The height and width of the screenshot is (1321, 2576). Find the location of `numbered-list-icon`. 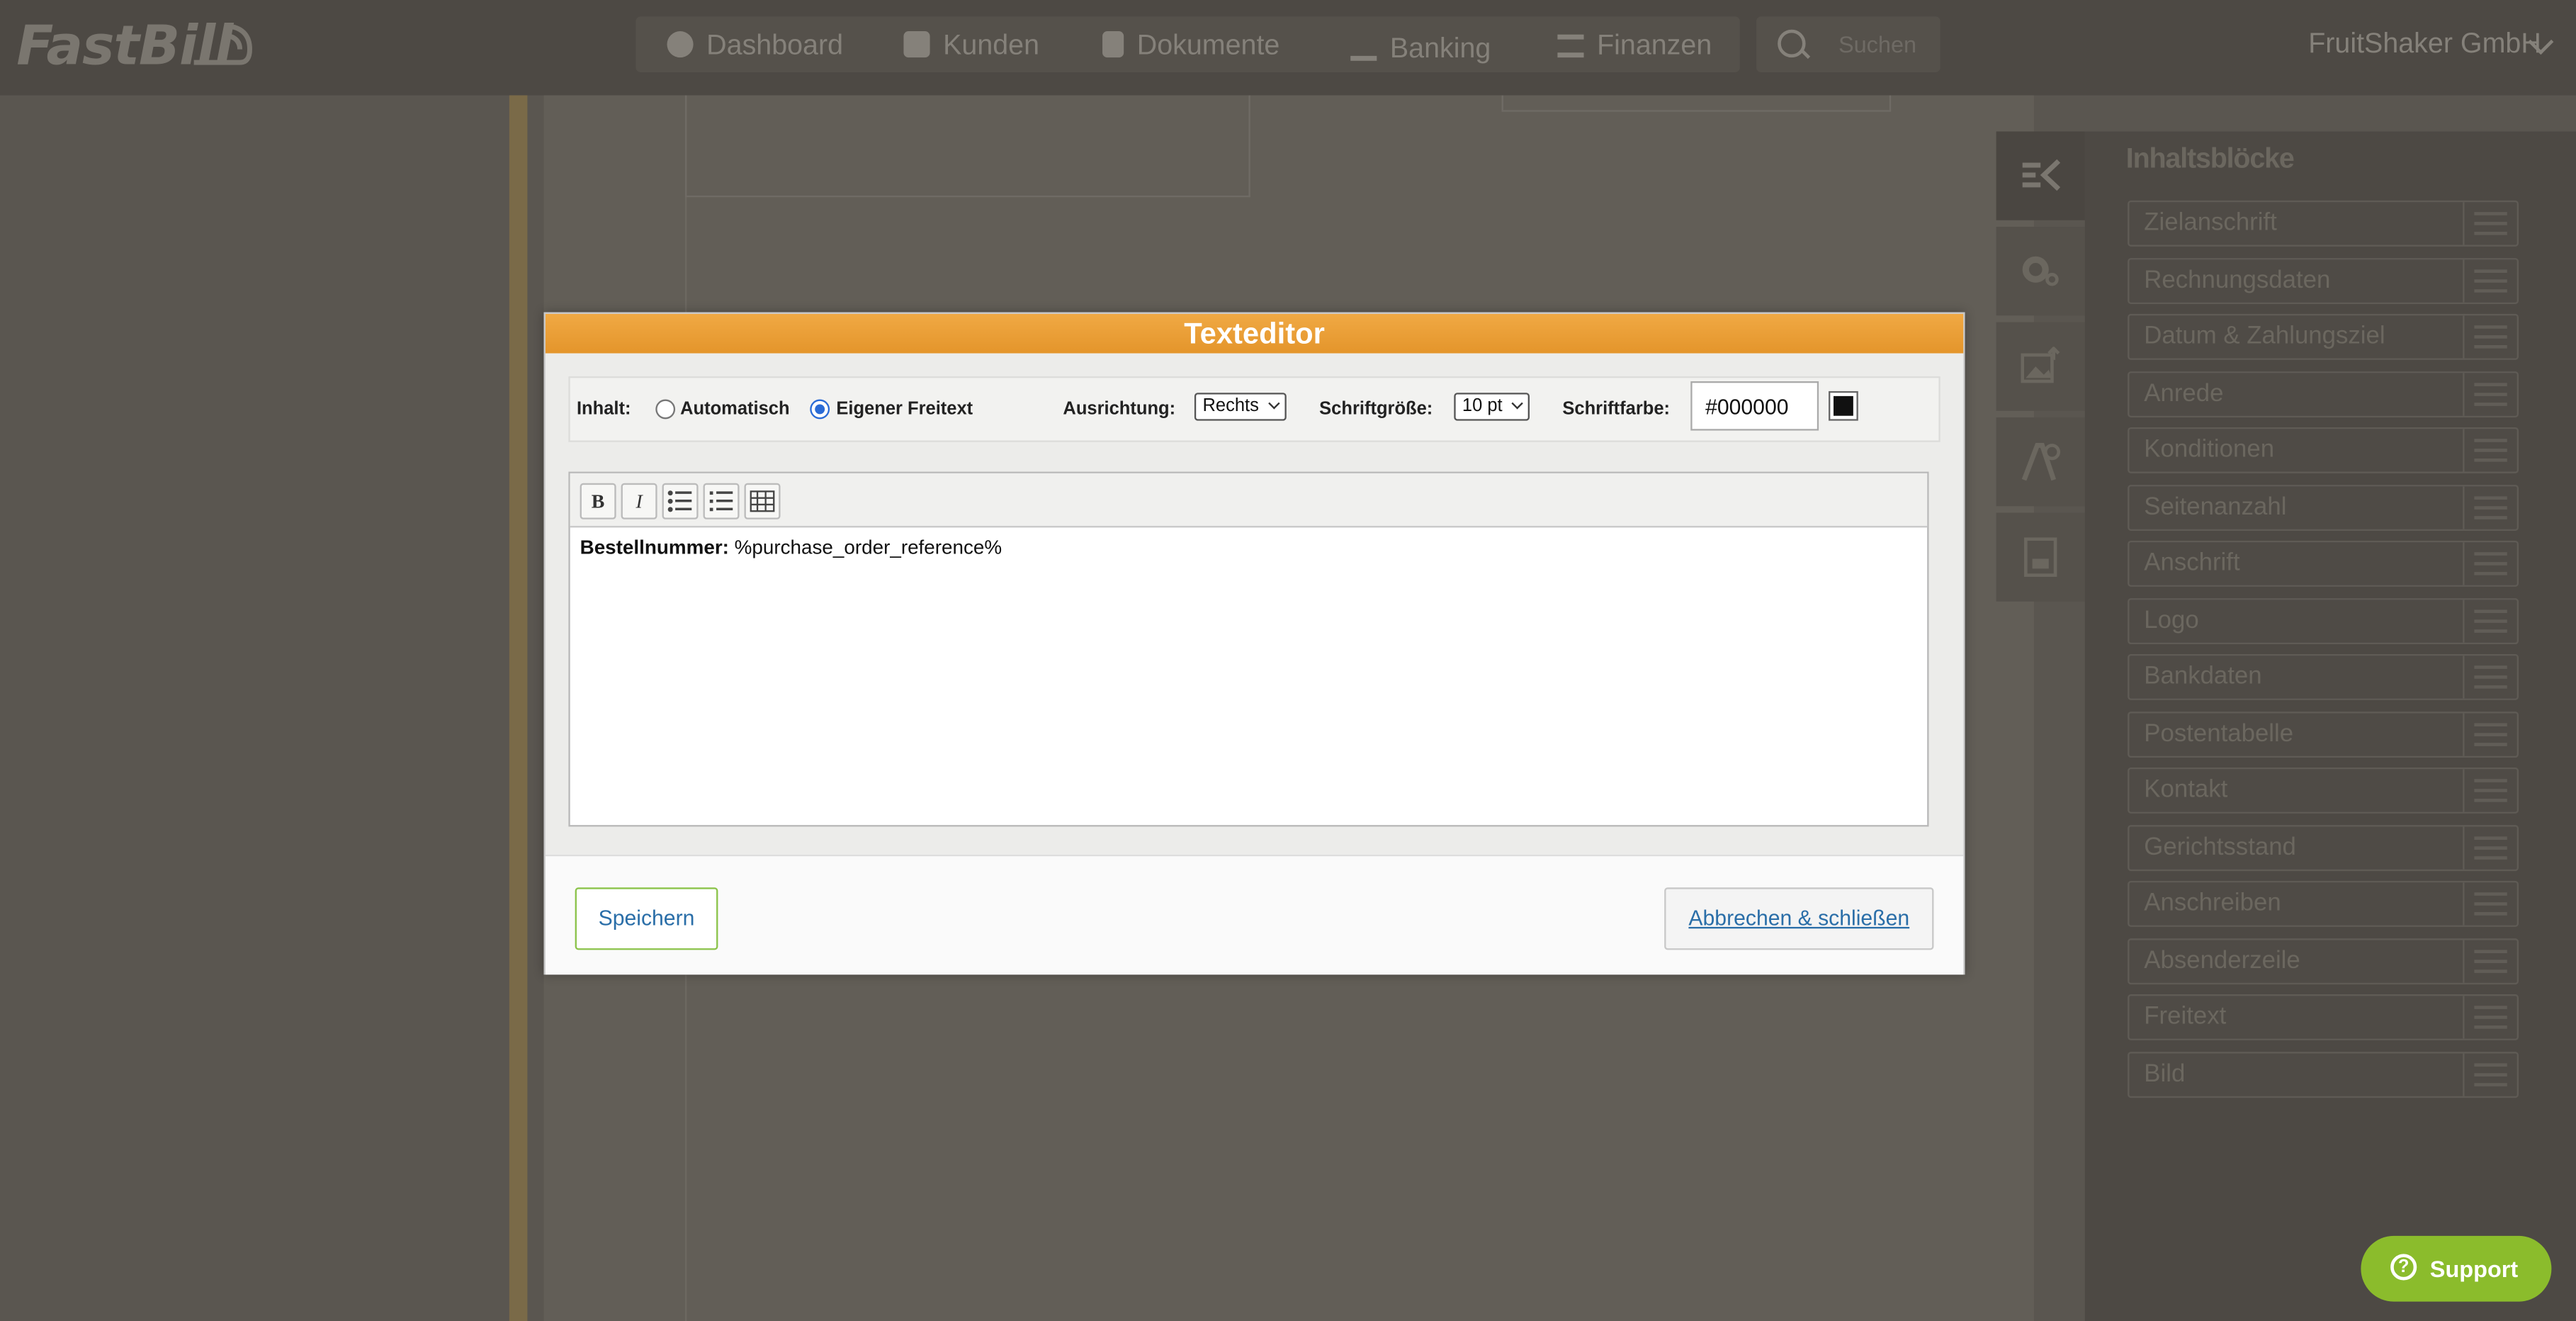

numbered-list-icon is located at coordinates (721, 501).